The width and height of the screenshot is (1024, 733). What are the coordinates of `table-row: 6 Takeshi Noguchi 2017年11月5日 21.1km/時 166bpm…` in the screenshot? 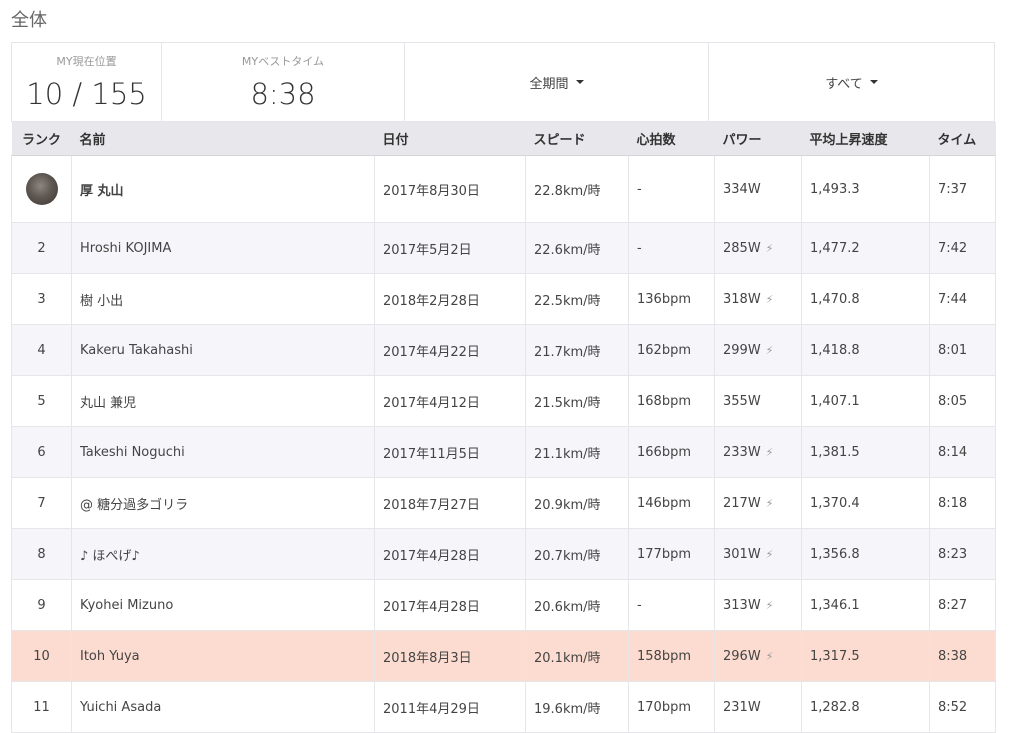 It's located at (503, 452).